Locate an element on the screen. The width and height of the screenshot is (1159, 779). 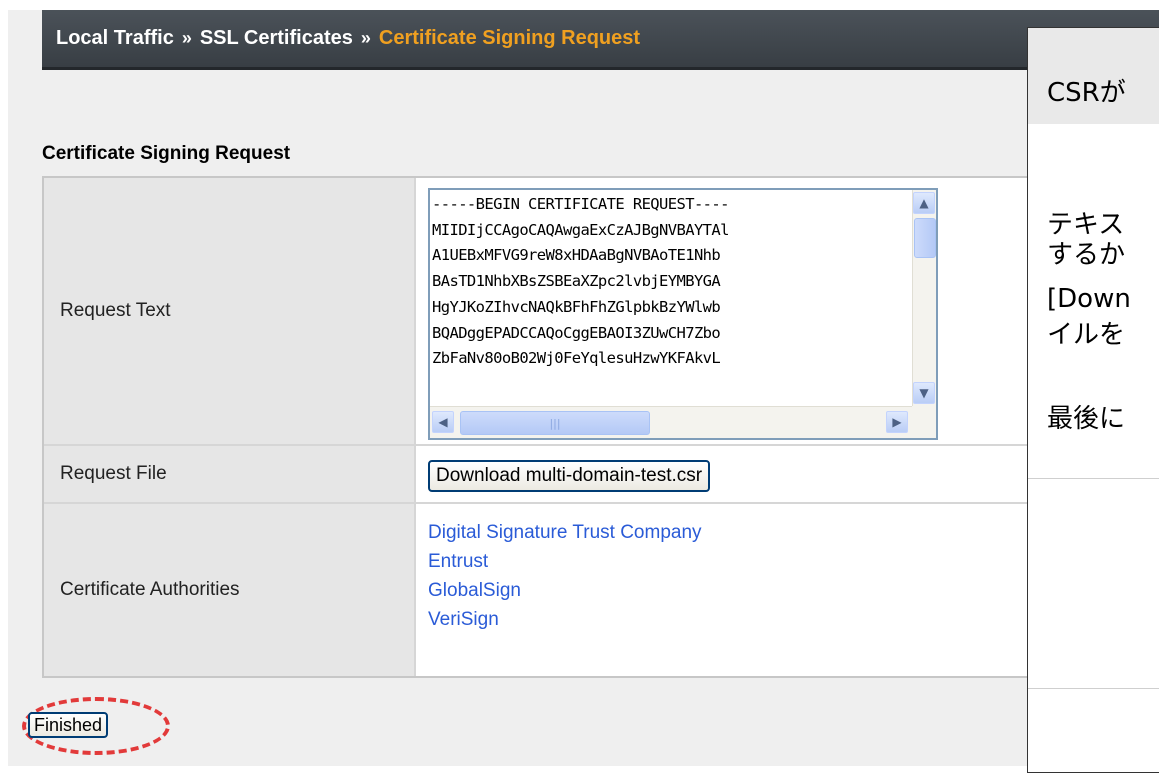
csr-line: -----BEGIN CERTIFICATE REQUEST---- is located at coordinates (580, 204).